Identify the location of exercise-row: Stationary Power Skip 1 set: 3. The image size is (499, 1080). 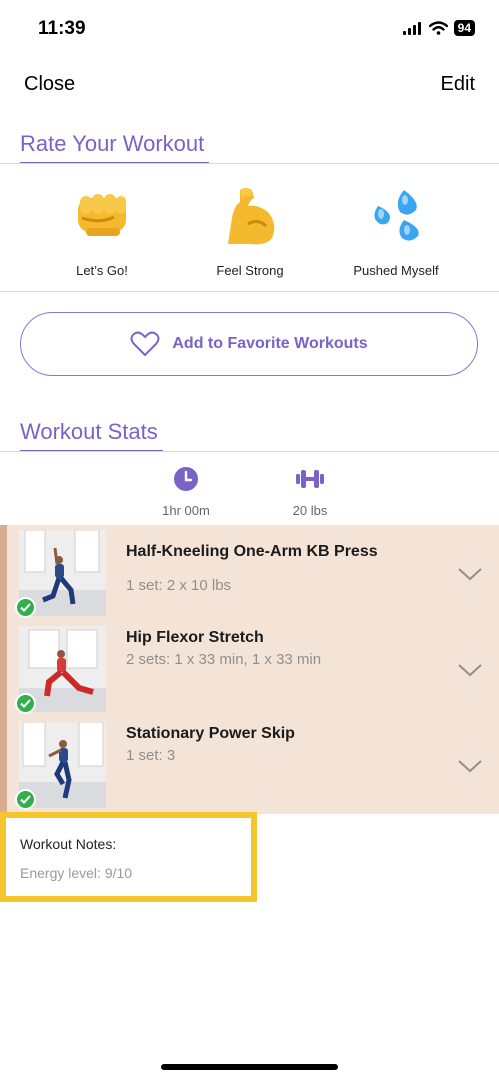
(249, 764).